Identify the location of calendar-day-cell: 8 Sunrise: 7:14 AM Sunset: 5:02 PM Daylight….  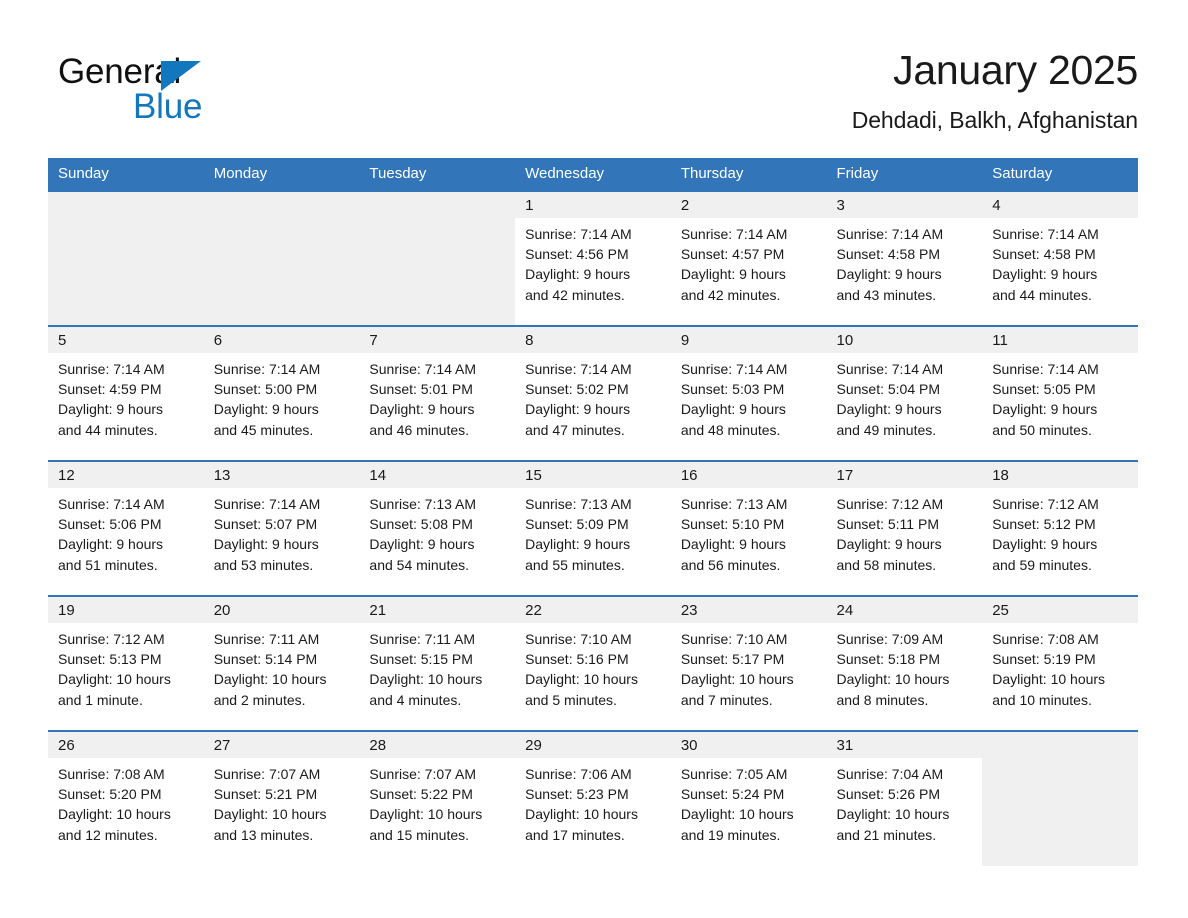
(593, 393).